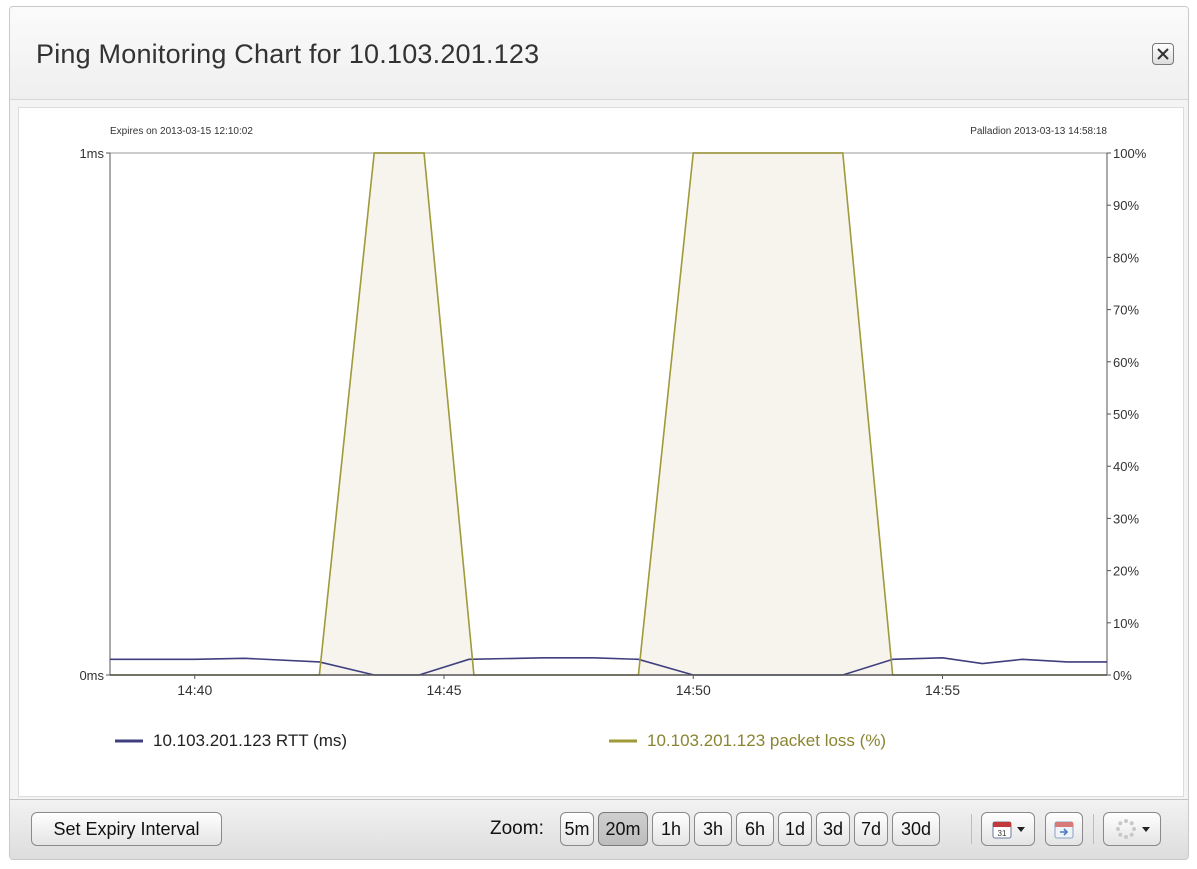 This screenshot has width=1197, height=869. I want to click on rtt-series-line, so click(608, 666).